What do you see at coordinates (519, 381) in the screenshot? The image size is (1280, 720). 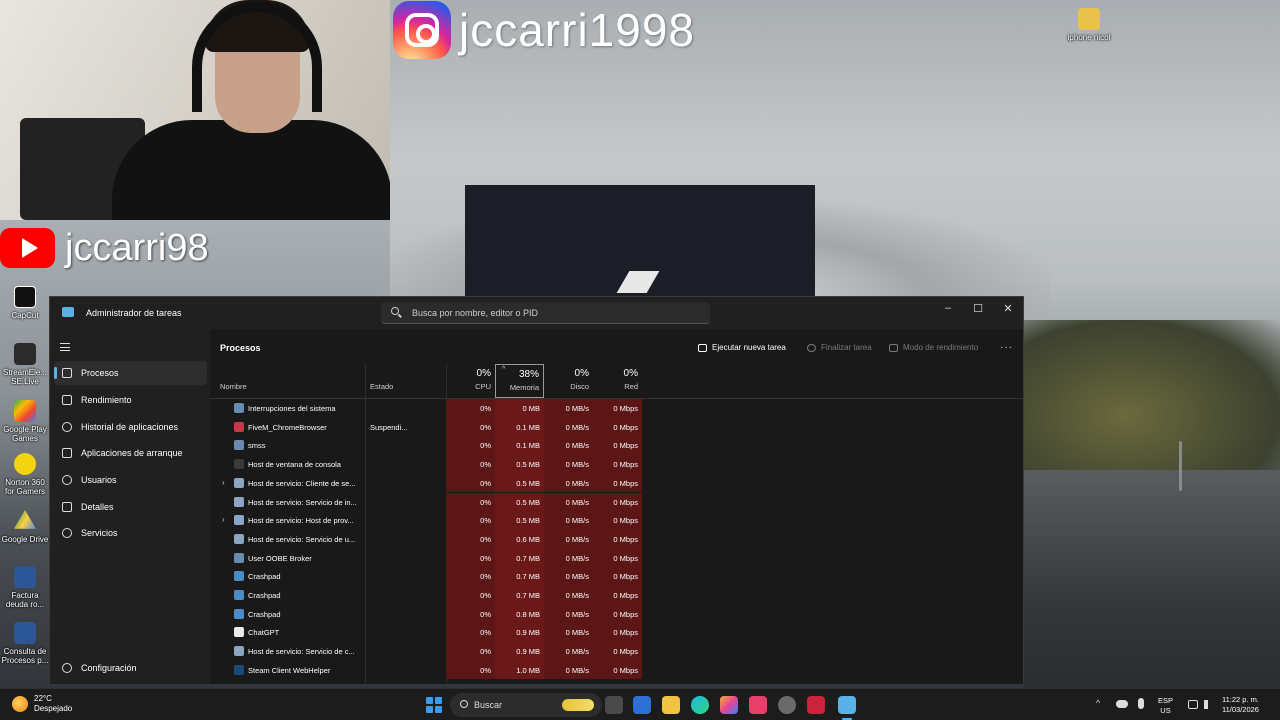 I see `column-header-memory: ^ 38% Memoria` at bounding box center [519, 381].